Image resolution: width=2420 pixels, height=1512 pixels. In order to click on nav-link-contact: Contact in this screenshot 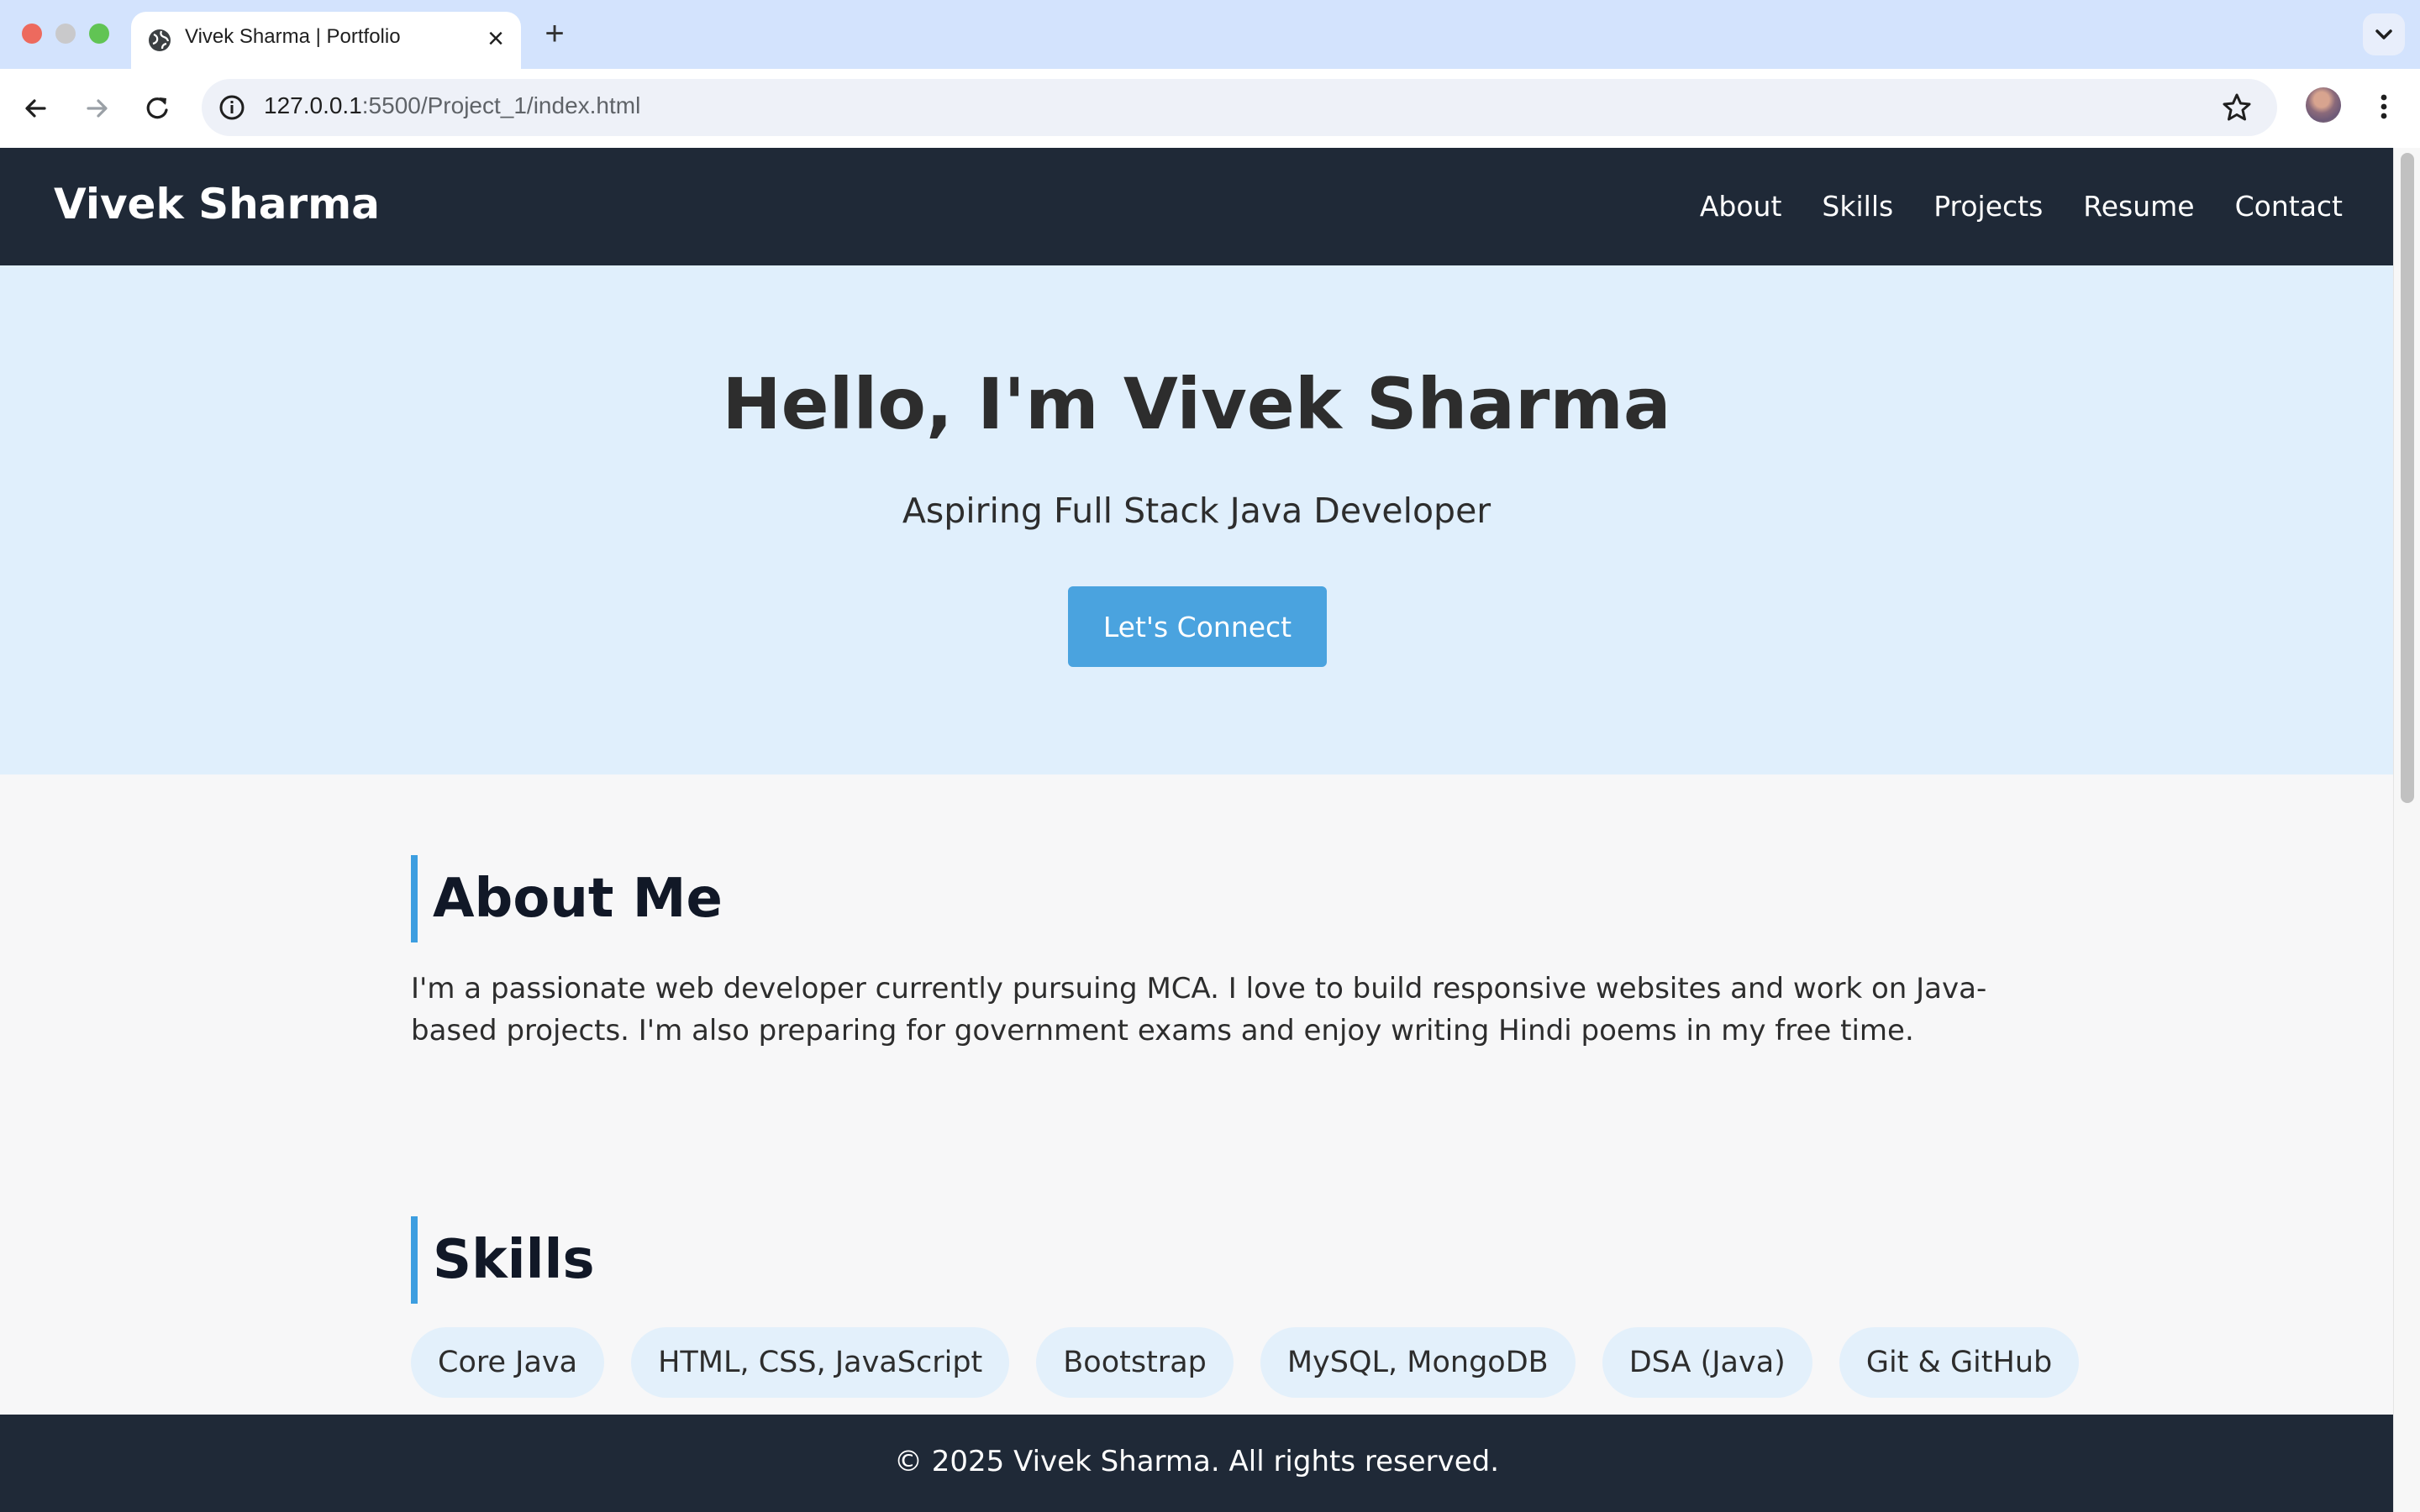, I will do `click(2289, 206)`.